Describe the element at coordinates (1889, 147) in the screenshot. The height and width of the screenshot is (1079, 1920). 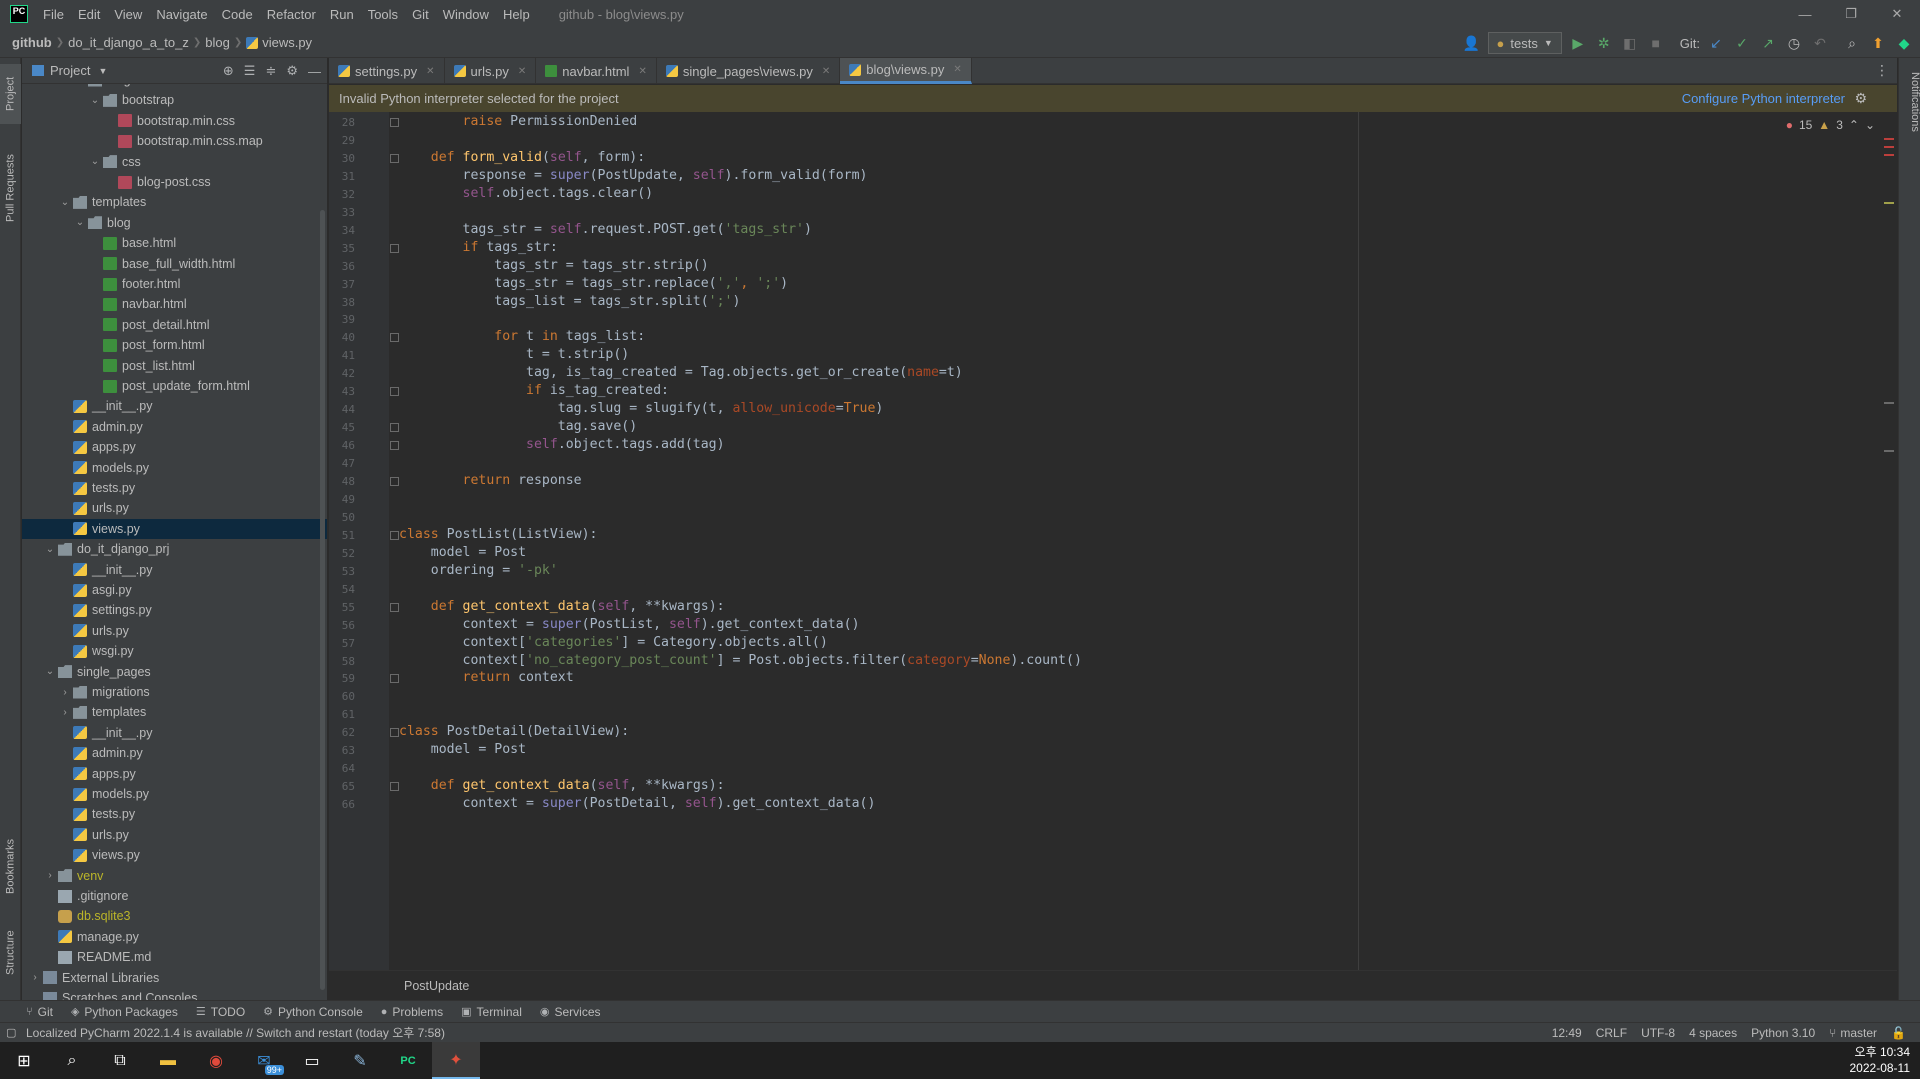
I see `error-stripe` at that location.